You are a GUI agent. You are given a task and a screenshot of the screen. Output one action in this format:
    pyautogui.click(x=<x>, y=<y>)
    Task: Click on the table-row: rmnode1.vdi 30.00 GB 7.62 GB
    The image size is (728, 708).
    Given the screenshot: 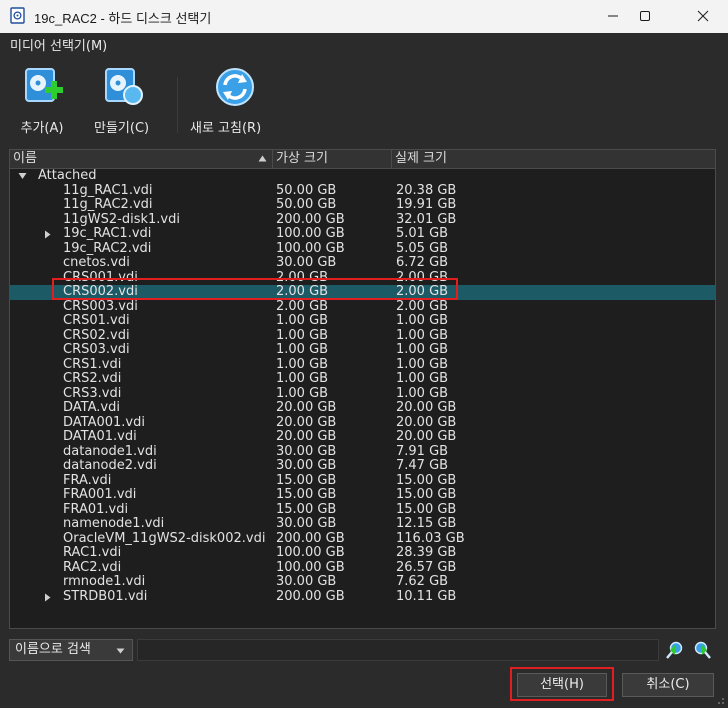 What is the action you would take?
    pyautogui.click(x=362, y=582)
    